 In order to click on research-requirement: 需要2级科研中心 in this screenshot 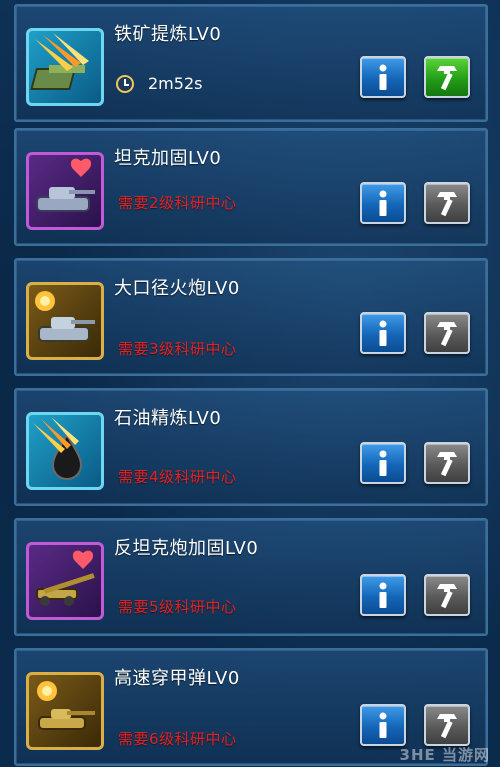, I will do `click(177, 203)`.